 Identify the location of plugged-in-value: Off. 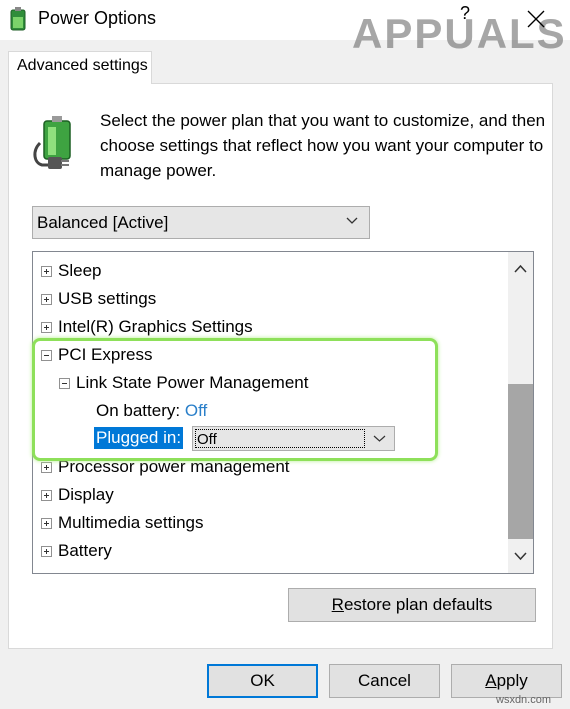
(280, 438).